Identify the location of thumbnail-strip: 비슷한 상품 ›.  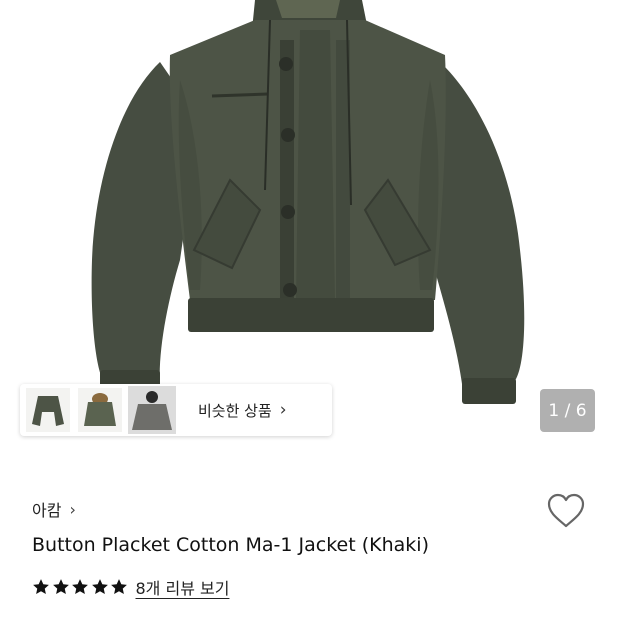
(176, 410).